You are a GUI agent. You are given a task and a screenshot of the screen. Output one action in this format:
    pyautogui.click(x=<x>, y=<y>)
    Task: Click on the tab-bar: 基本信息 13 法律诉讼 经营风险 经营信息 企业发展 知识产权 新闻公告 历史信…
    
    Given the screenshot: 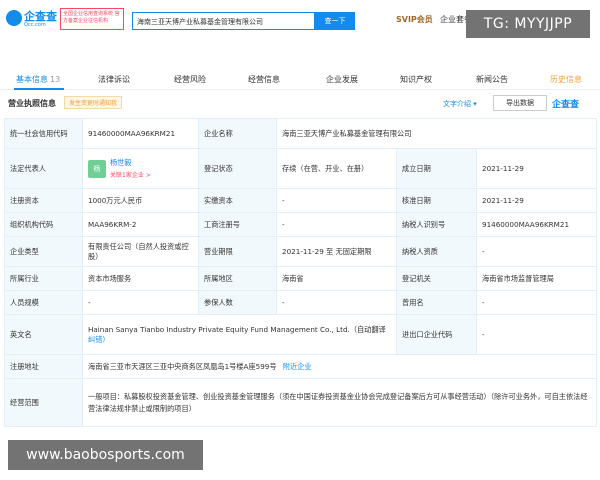 What is the action you would take?
    pyautogui.click(x=300, y=80)
    